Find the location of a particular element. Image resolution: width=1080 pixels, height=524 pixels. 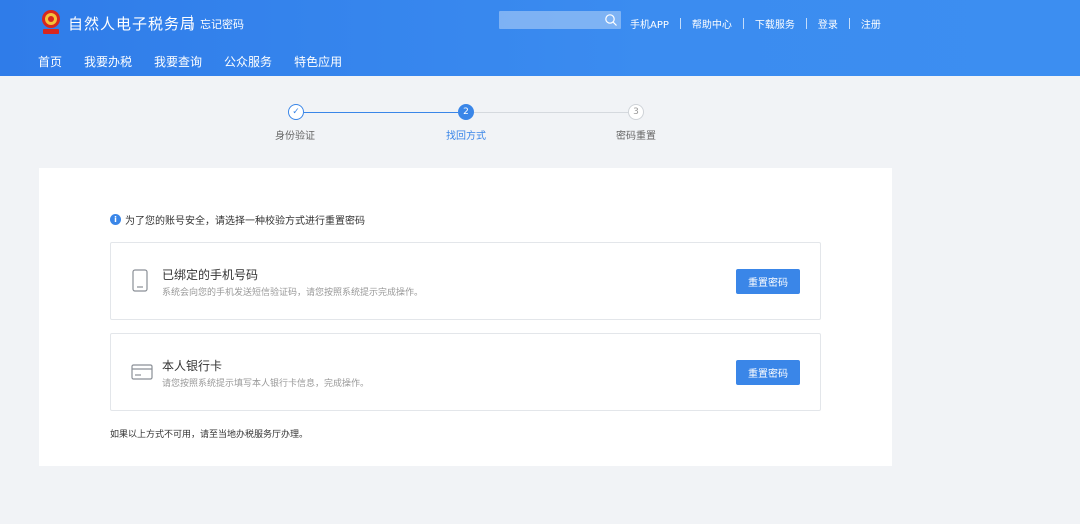

step-2-label: 找回方式 is located at coordinates (466, 136).